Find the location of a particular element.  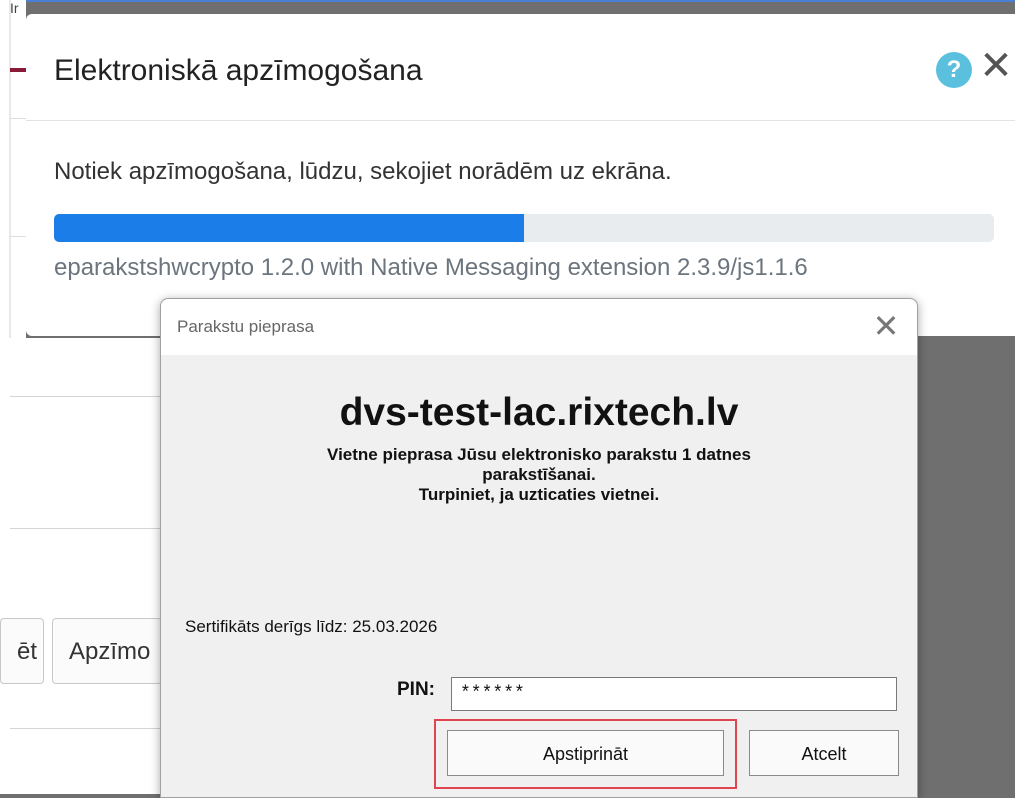

close-icon: ✕ is located at coordinates (995, 66).